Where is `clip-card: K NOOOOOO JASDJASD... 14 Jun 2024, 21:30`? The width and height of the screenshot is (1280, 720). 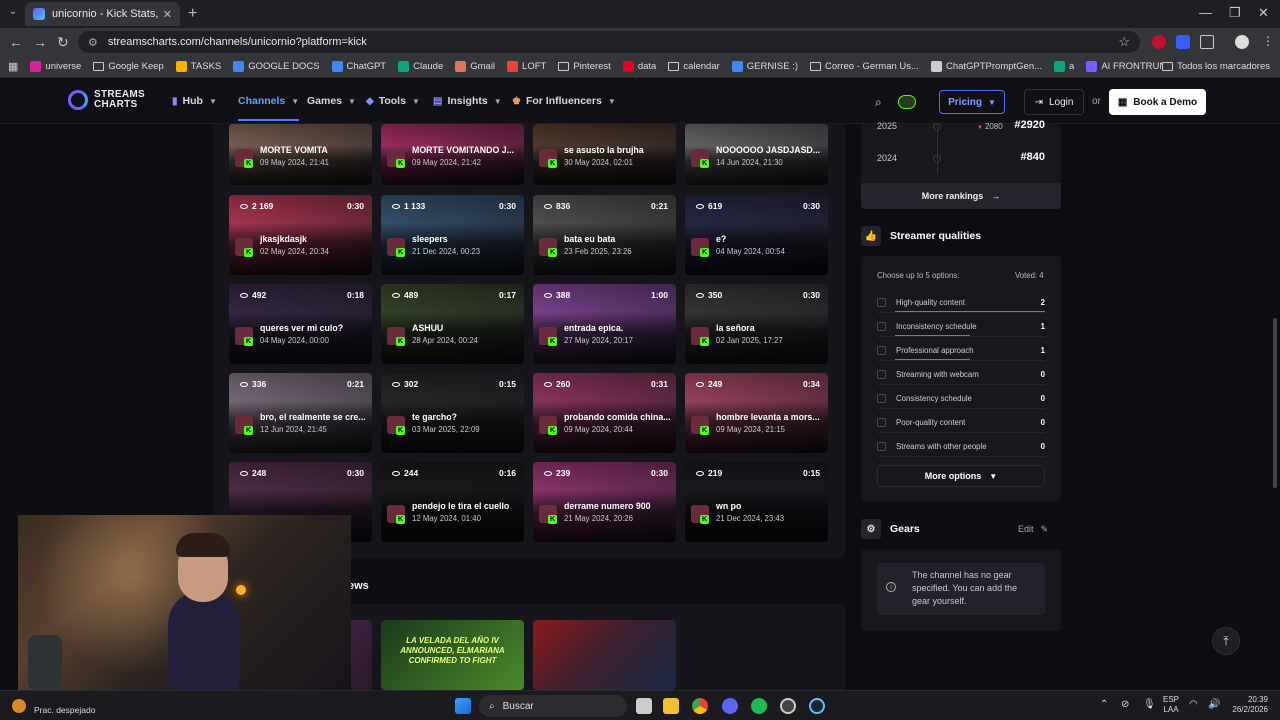
clip-card: K NOOOOOO JASDJASD... 14 Jun 2024, 21:30 is located at coordinates (756, 154).